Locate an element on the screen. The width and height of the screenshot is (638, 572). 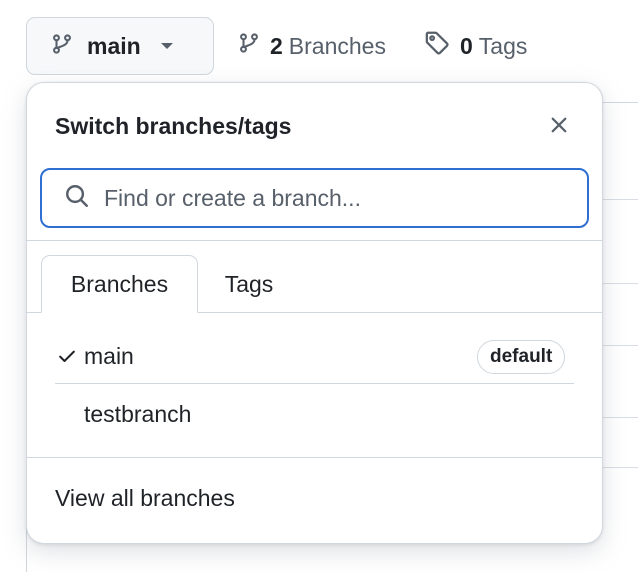
branch-search-field is located at coordinates (314, 198).